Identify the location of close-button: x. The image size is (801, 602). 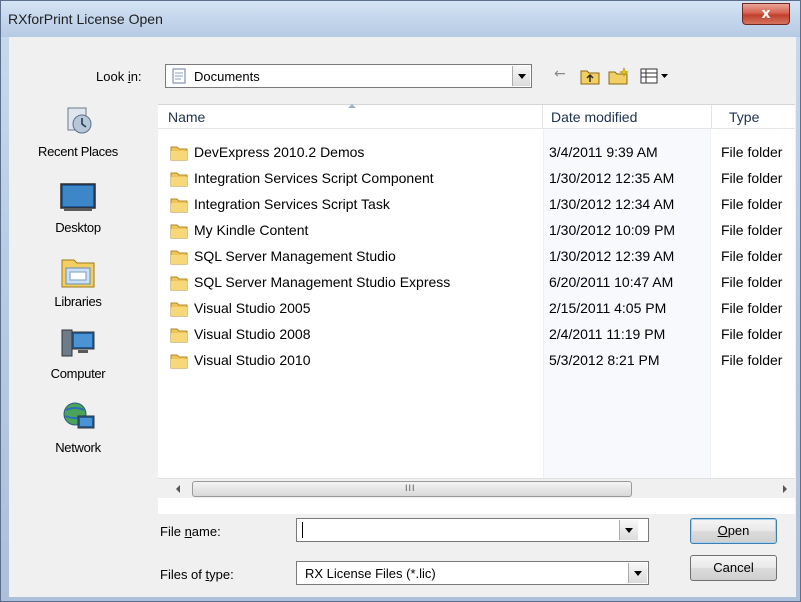
(766, 14).